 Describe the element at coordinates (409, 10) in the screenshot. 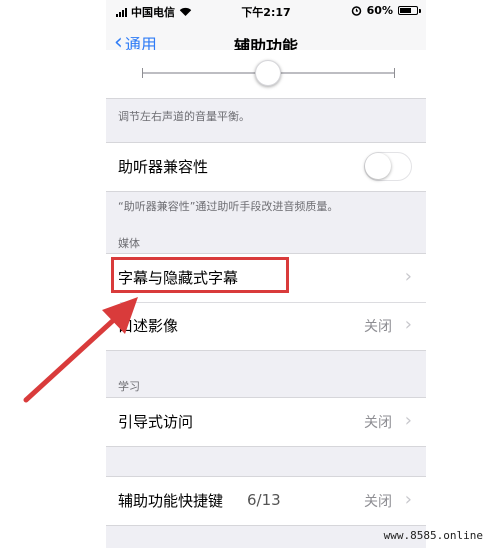

I see `battery-icon` at that location.